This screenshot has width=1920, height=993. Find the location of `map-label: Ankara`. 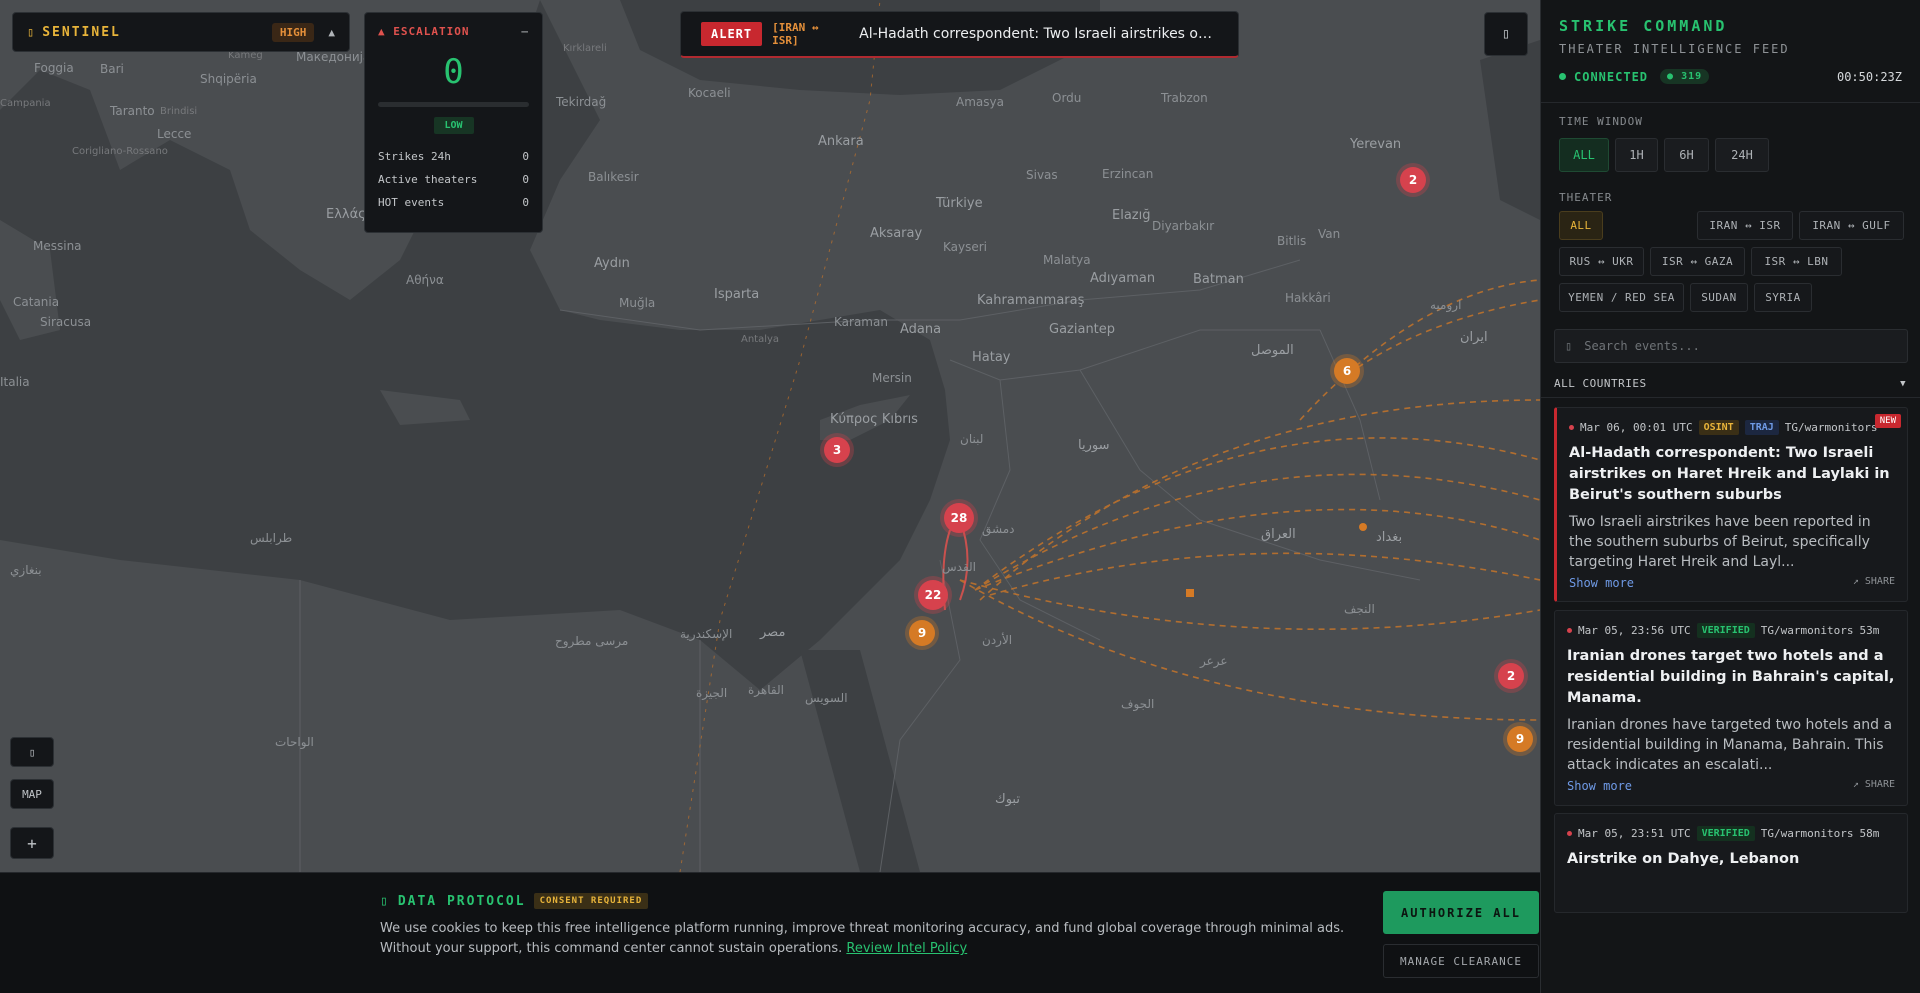

map-label: Ankara is located at coordinates (841, 141).